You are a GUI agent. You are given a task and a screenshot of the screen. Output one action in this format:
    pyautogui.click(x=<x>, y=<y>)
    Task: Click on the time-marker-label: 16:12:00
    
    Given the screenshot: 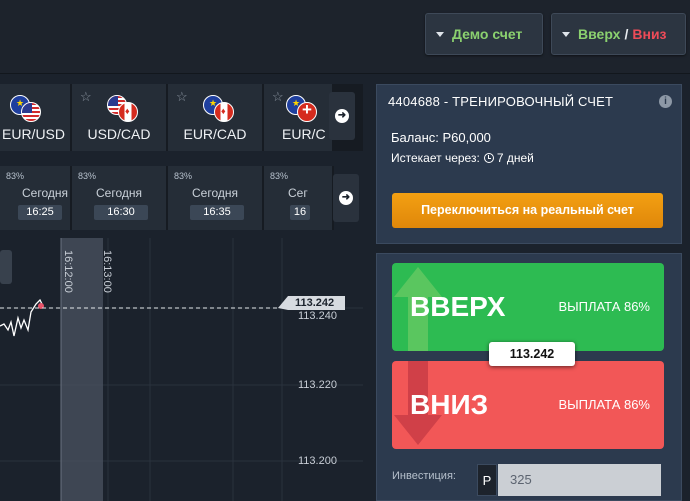 What is the action you would take?
    pyautogui.click(x=68, y=271)
    